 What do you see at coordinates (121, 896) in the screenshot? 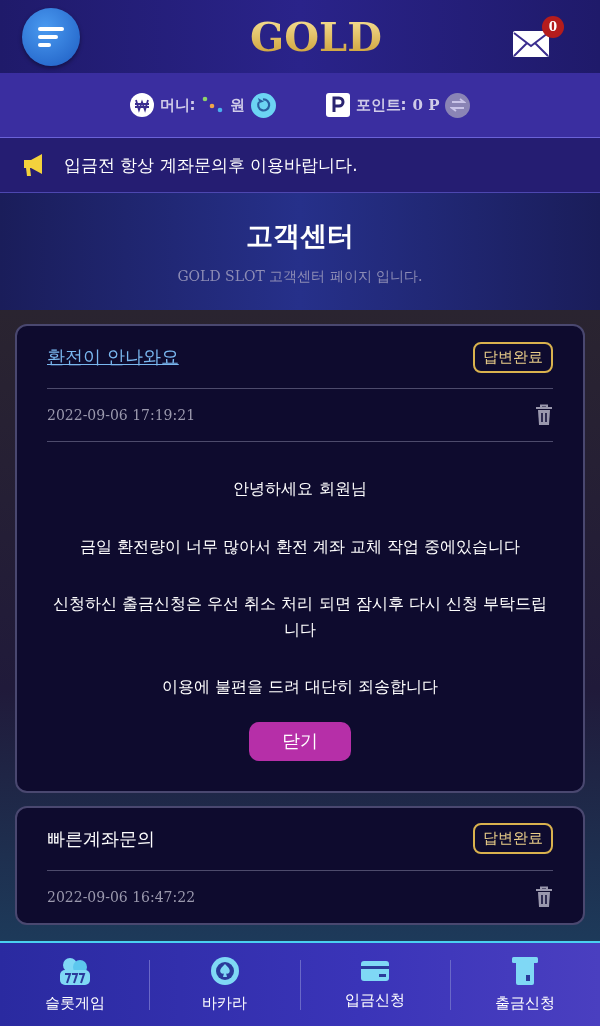
I see `inquiry-date: 2022-09-06 16:47:22` at bounding box center [121, 896].